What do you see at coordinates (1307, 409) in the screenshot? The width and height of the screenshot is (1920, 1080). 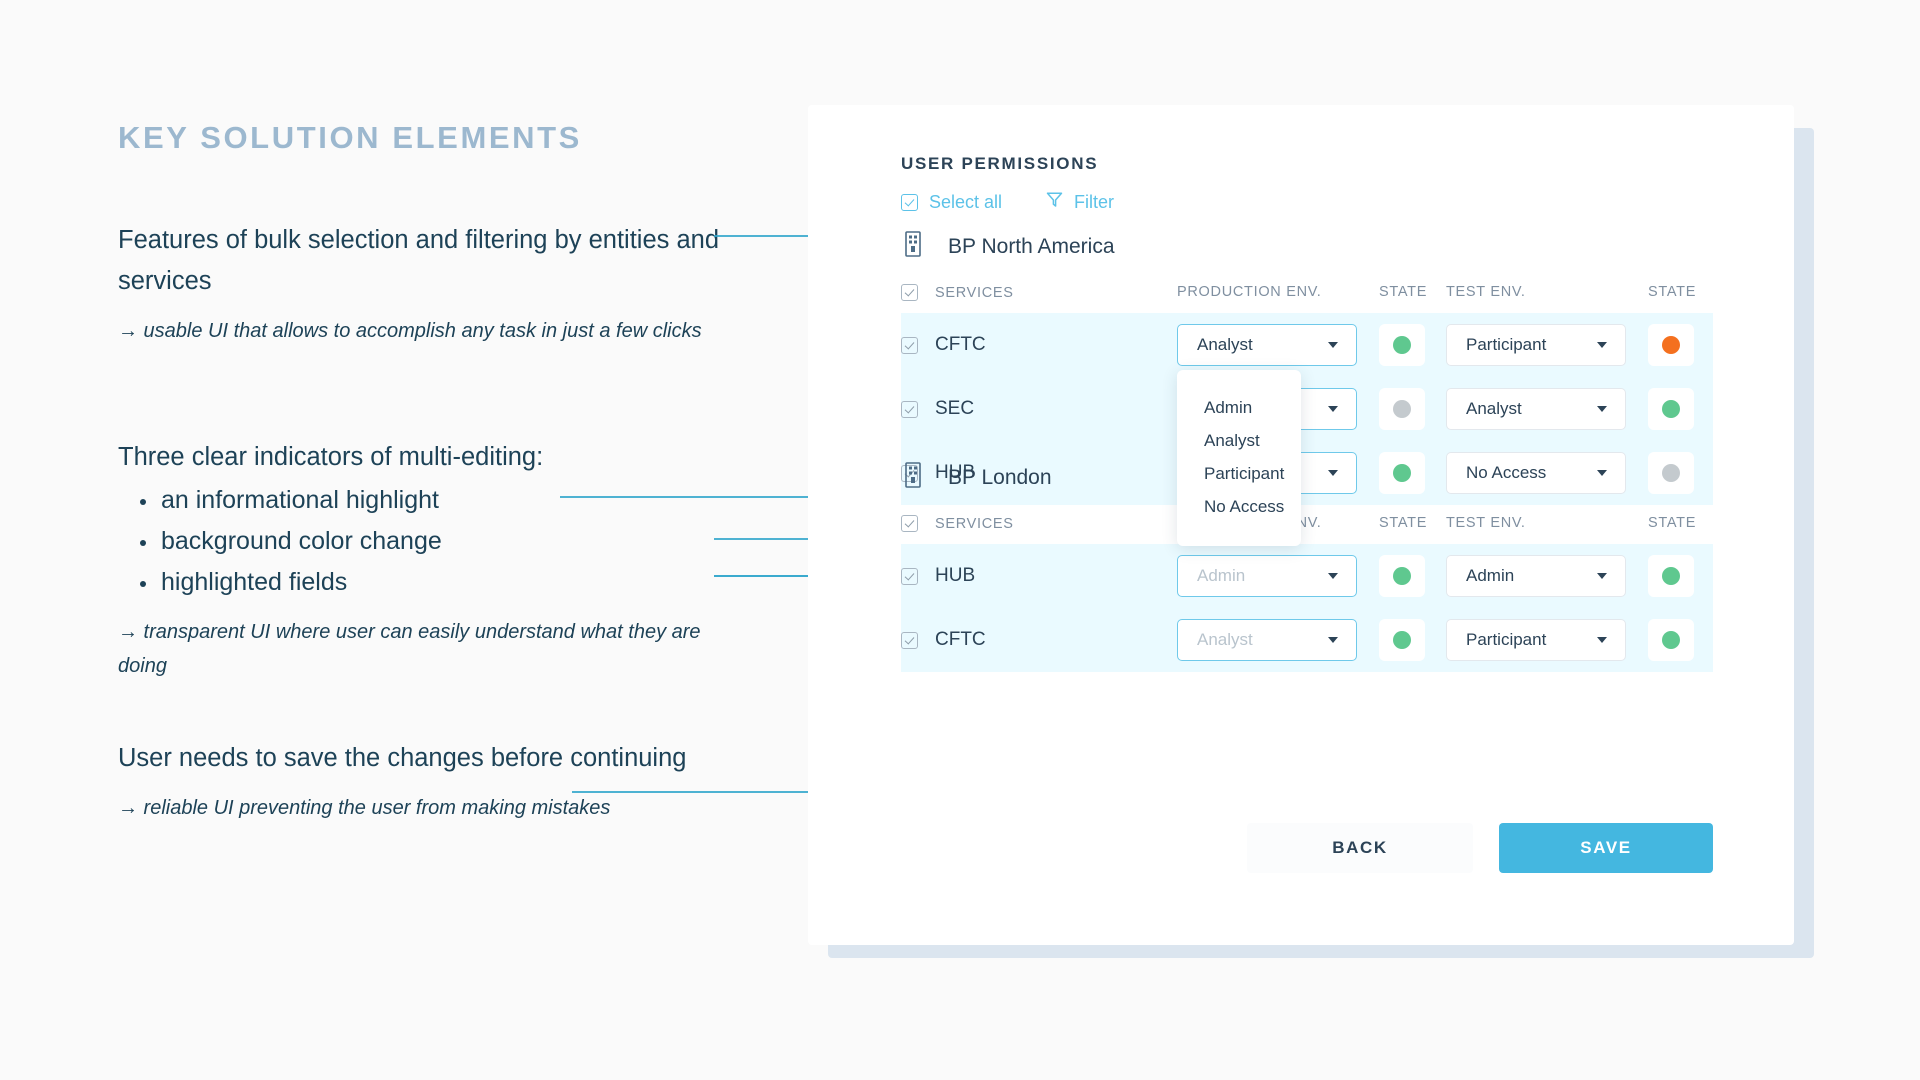 I see `table-row: SEC No Access Analyst` at bounding box center [1307, 409].